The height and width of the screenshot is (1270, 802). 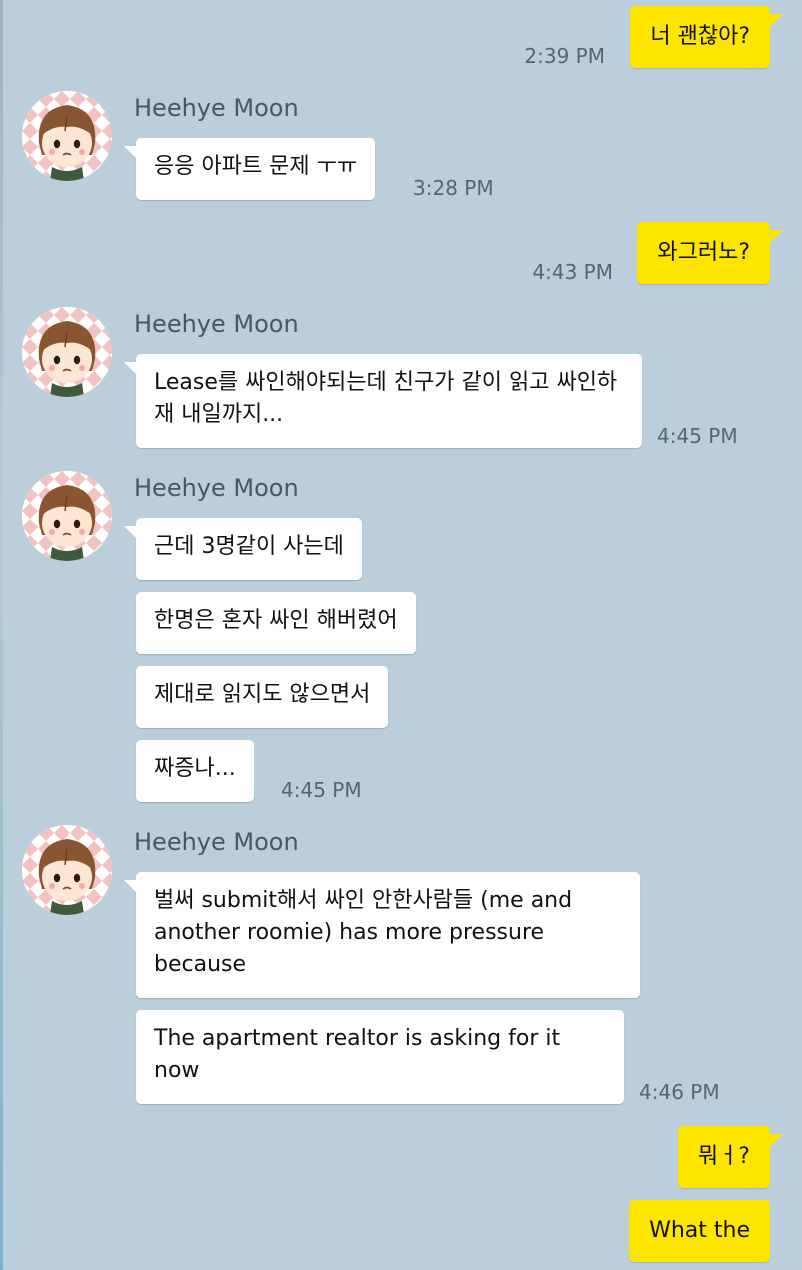 I want to click on incoming-message: 제대로 읽지도 않으면서, so click(x=262, y=697).